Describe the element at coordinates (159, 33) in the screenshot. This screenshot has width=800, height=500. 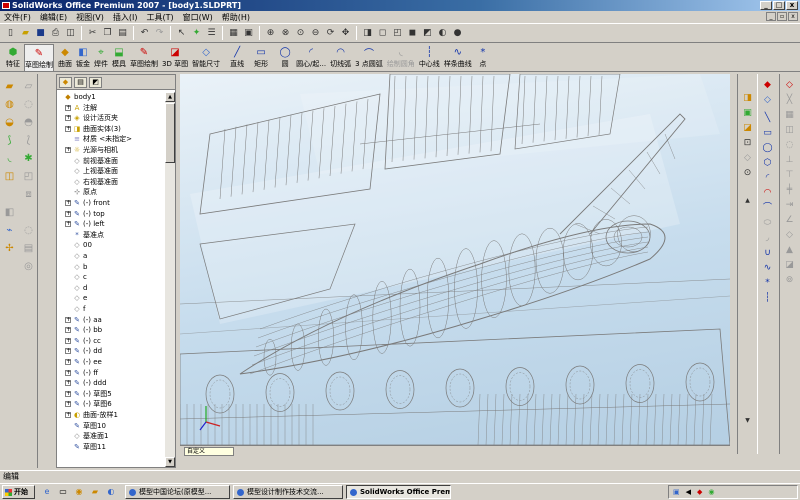
I see `redo-icon: ↷` at that location.